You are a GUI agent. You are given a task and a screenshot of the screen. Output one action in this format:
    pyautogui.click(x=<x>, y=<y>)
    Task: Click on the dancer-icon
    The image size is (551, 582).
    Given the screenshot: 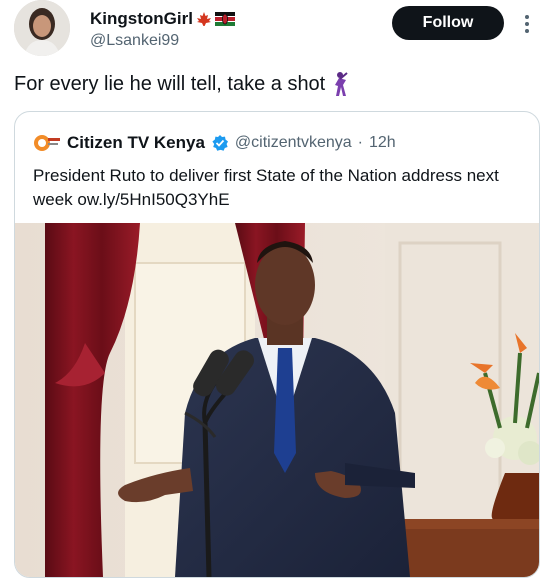 What is the action you would take?
    pyautogui.click(x=341, y=84)
    